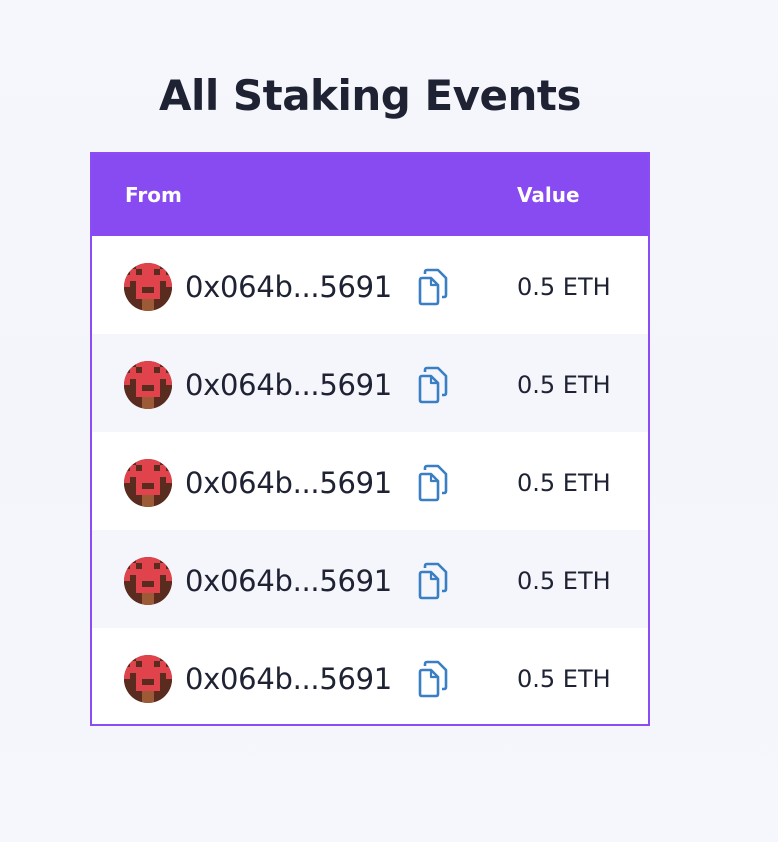  I want to click on table-header: From Value, so click(370, 195).